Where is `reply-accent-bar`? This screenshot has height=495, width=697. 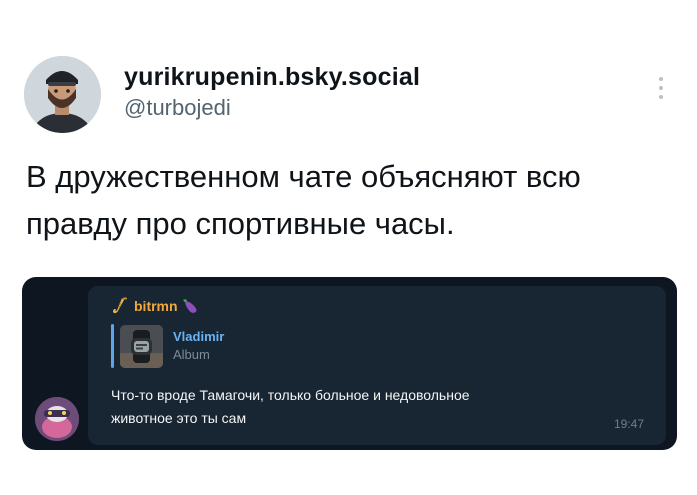
reply-accent-bar is located at coordinates (112, 346).